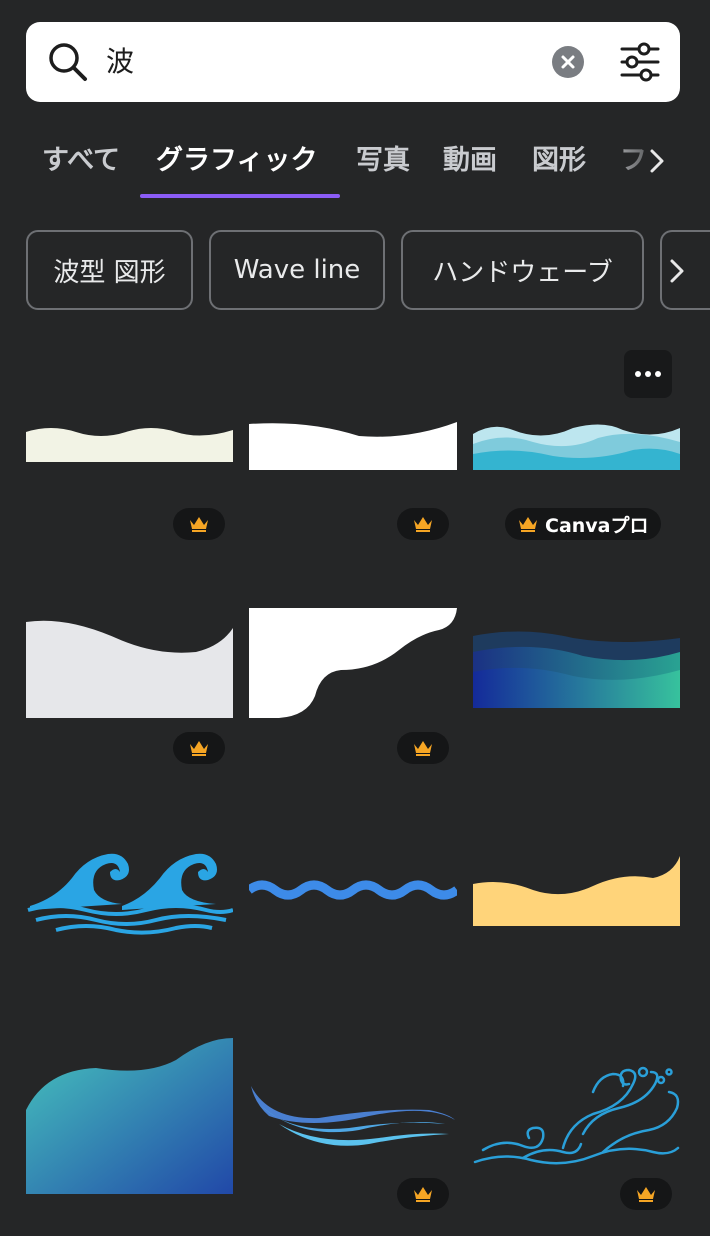  What do you see at coordinates (353, 446) in the screenshot?
I see `white-curve-banner` at bounding box center [353, 446].